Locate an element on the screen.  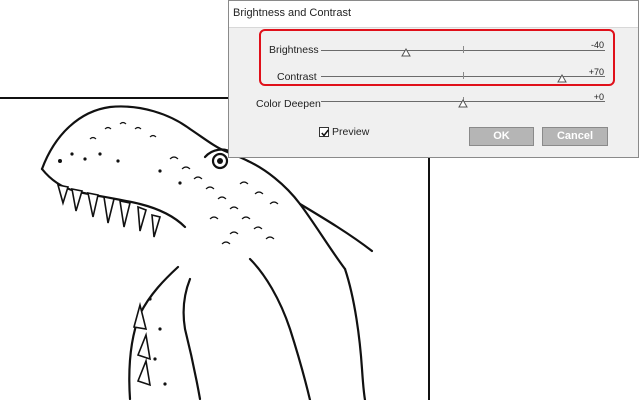
brightness-slider-thumb is located at coordinates (406, 52).